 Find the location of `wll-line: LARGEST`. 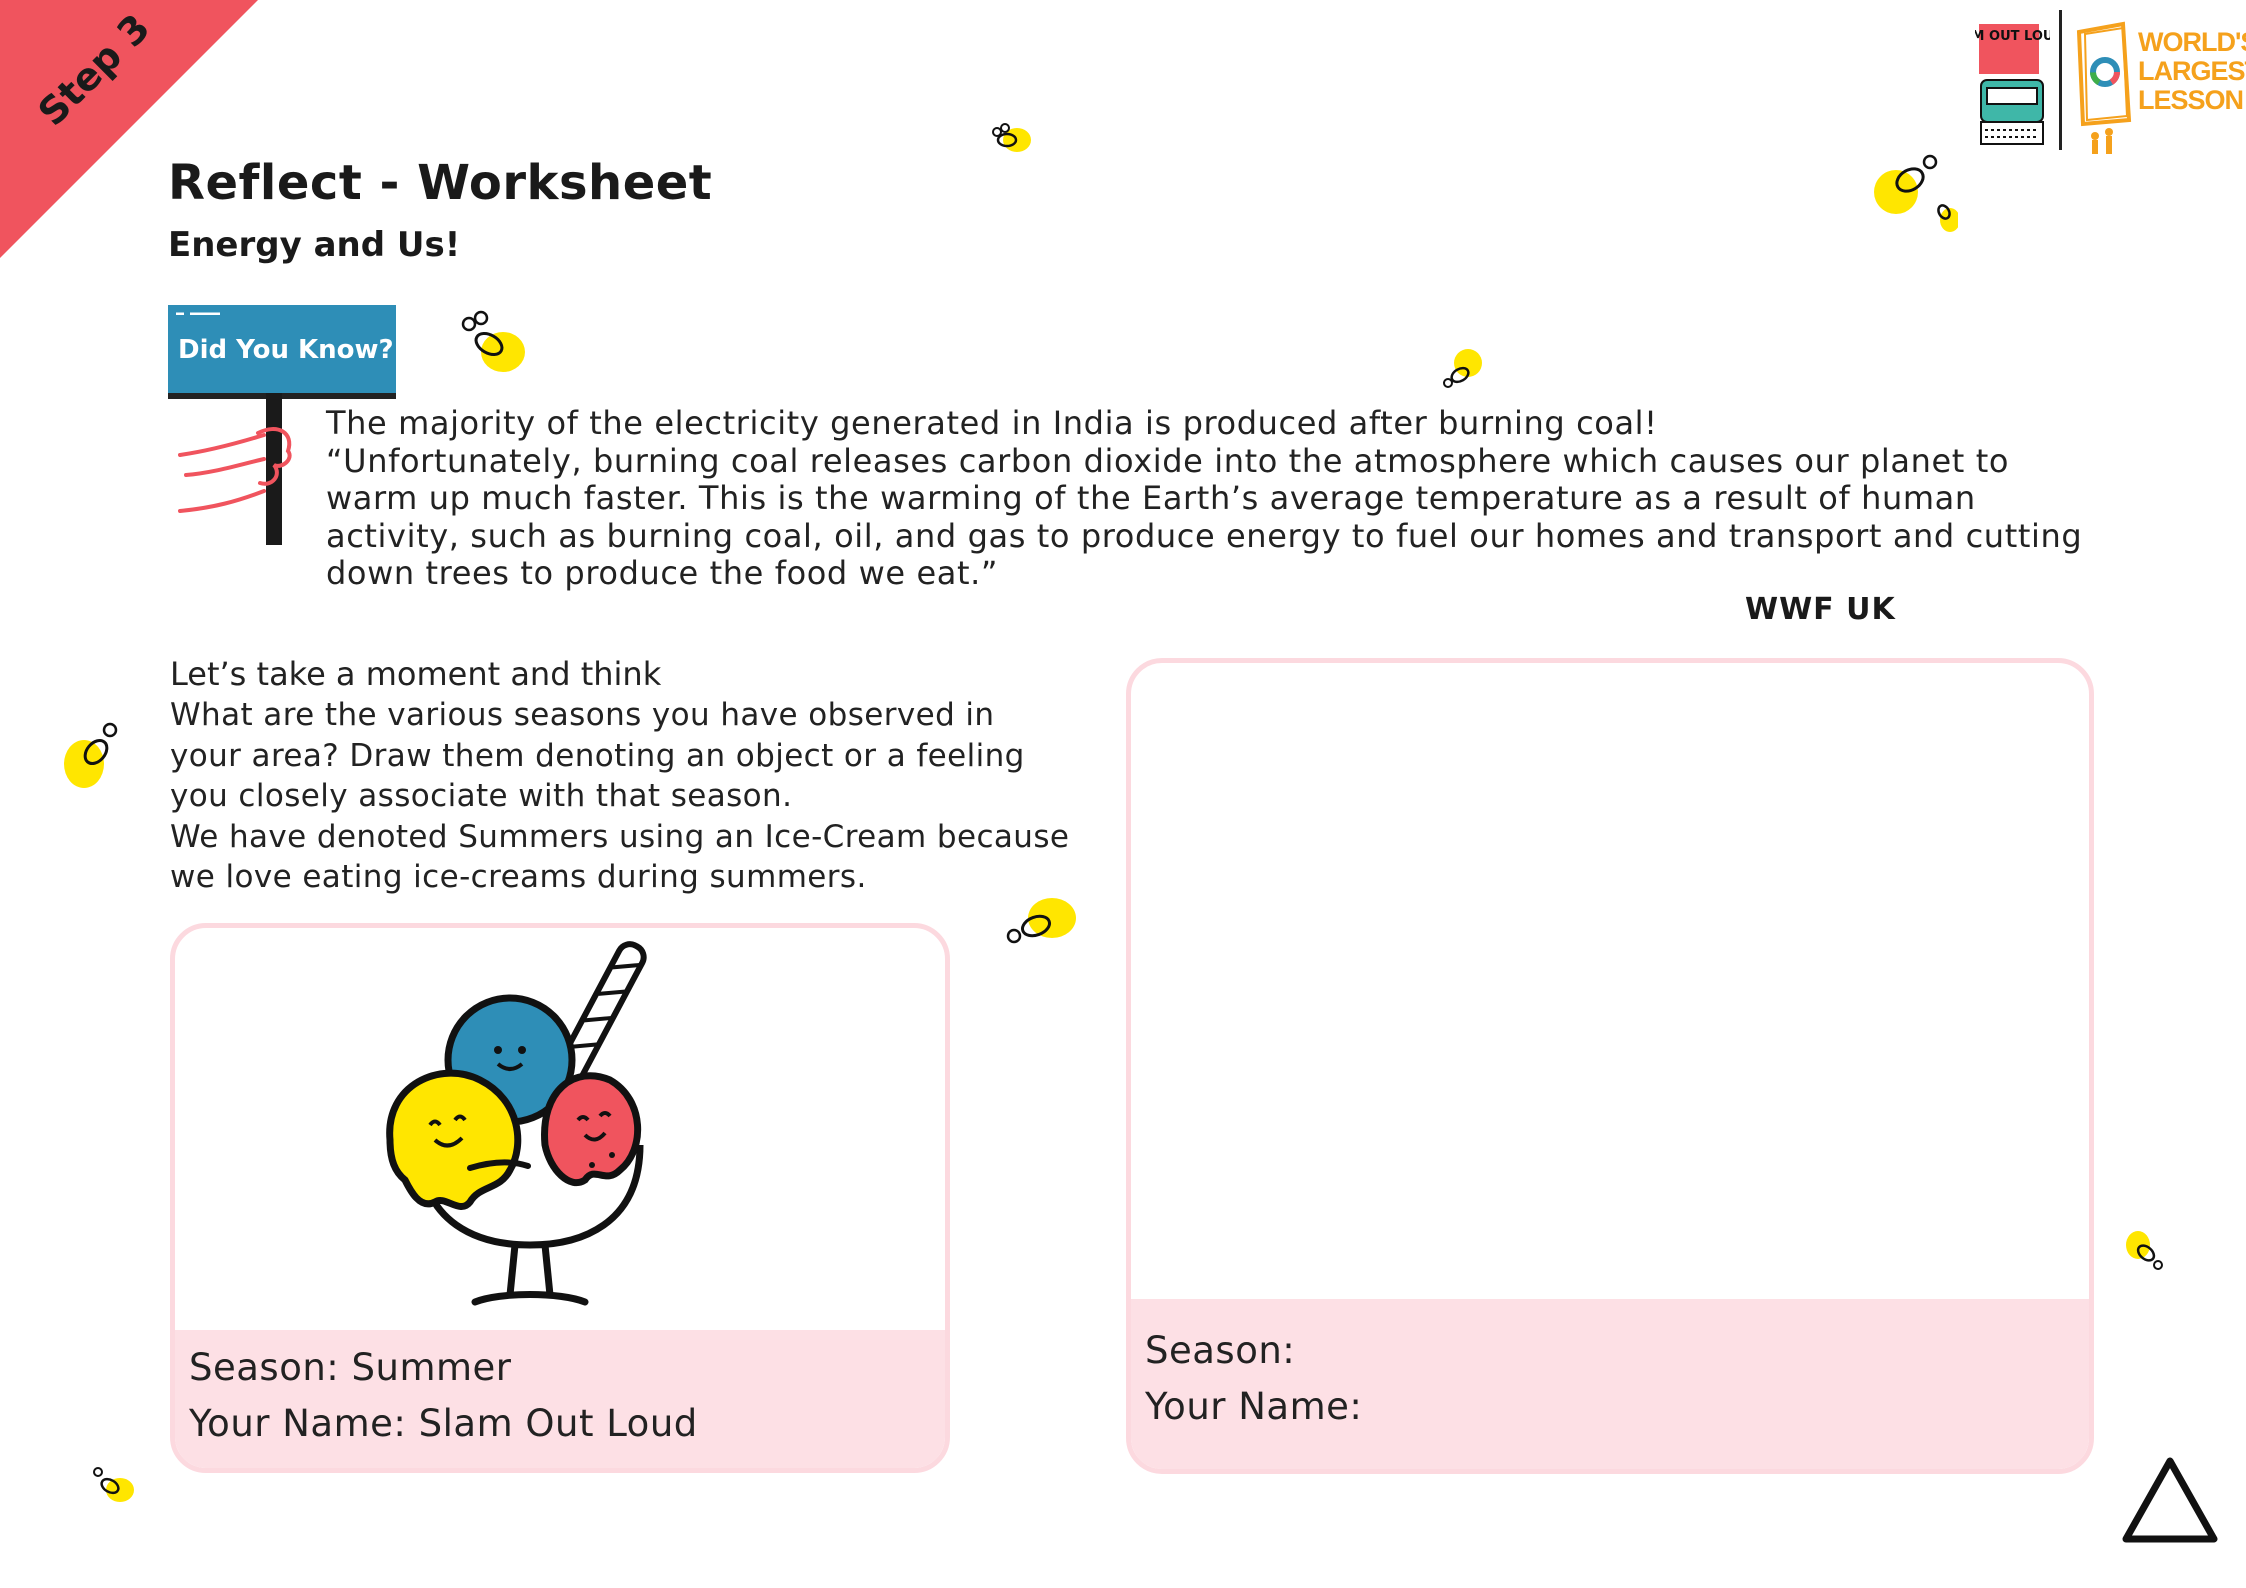

wll-line: LARGEST is located at coordinates (2192, 71).